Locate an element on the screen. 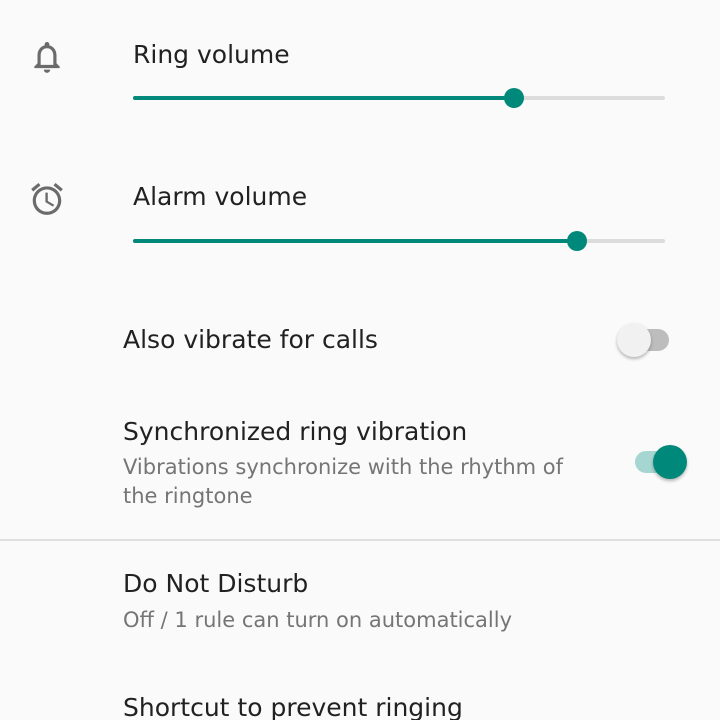  synchronized-vibration-switch-thumb is located at coordinates (670, 462).